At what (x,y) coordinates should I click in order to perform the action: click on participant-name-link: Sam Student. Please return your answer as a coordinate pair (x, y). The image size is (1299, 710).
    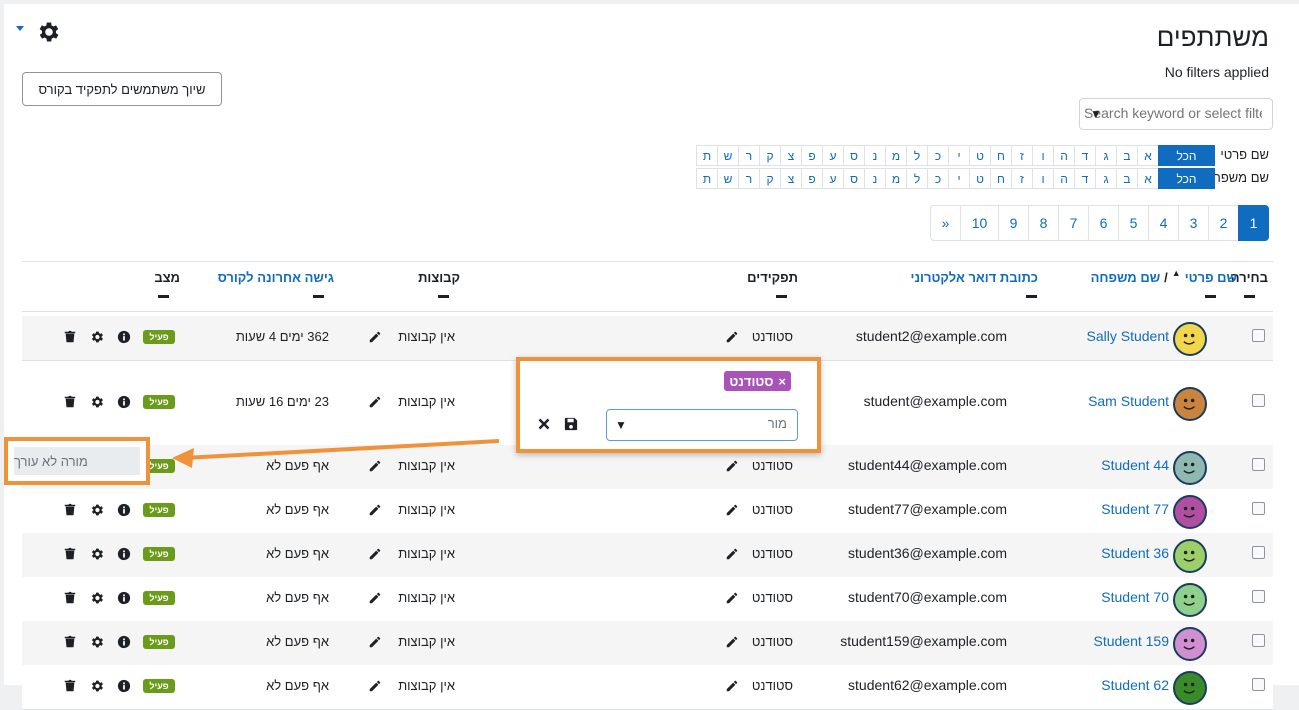
    Looking at the image, I should click on (1128, 401).